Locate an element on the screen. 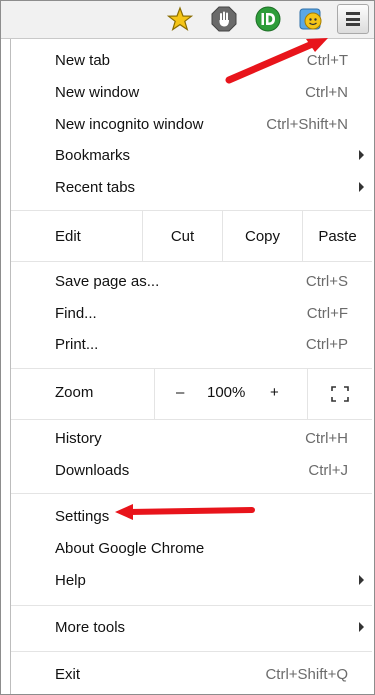 This screenshot has width=375, height=695. menu-item-bookmarks: Bookmarks is located at coordinates (191, 156).